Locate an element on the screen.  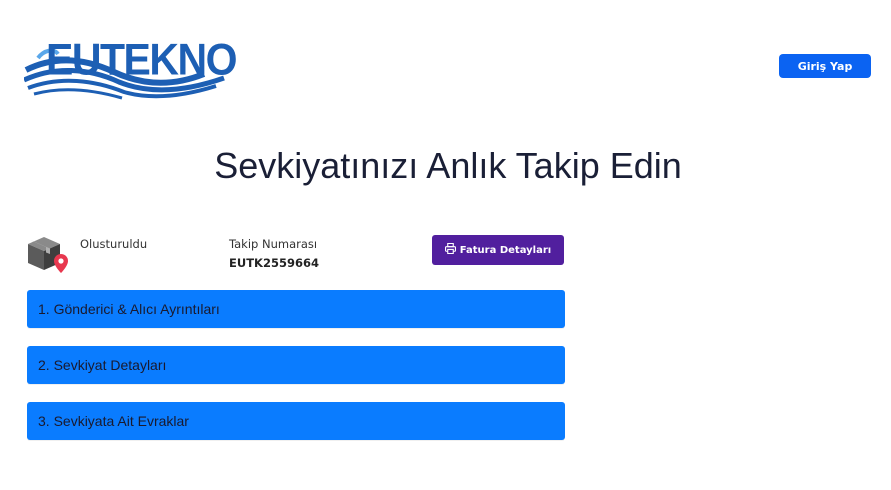
eutekno-logo: EUTEKNO is located at coordinates (142, 69).